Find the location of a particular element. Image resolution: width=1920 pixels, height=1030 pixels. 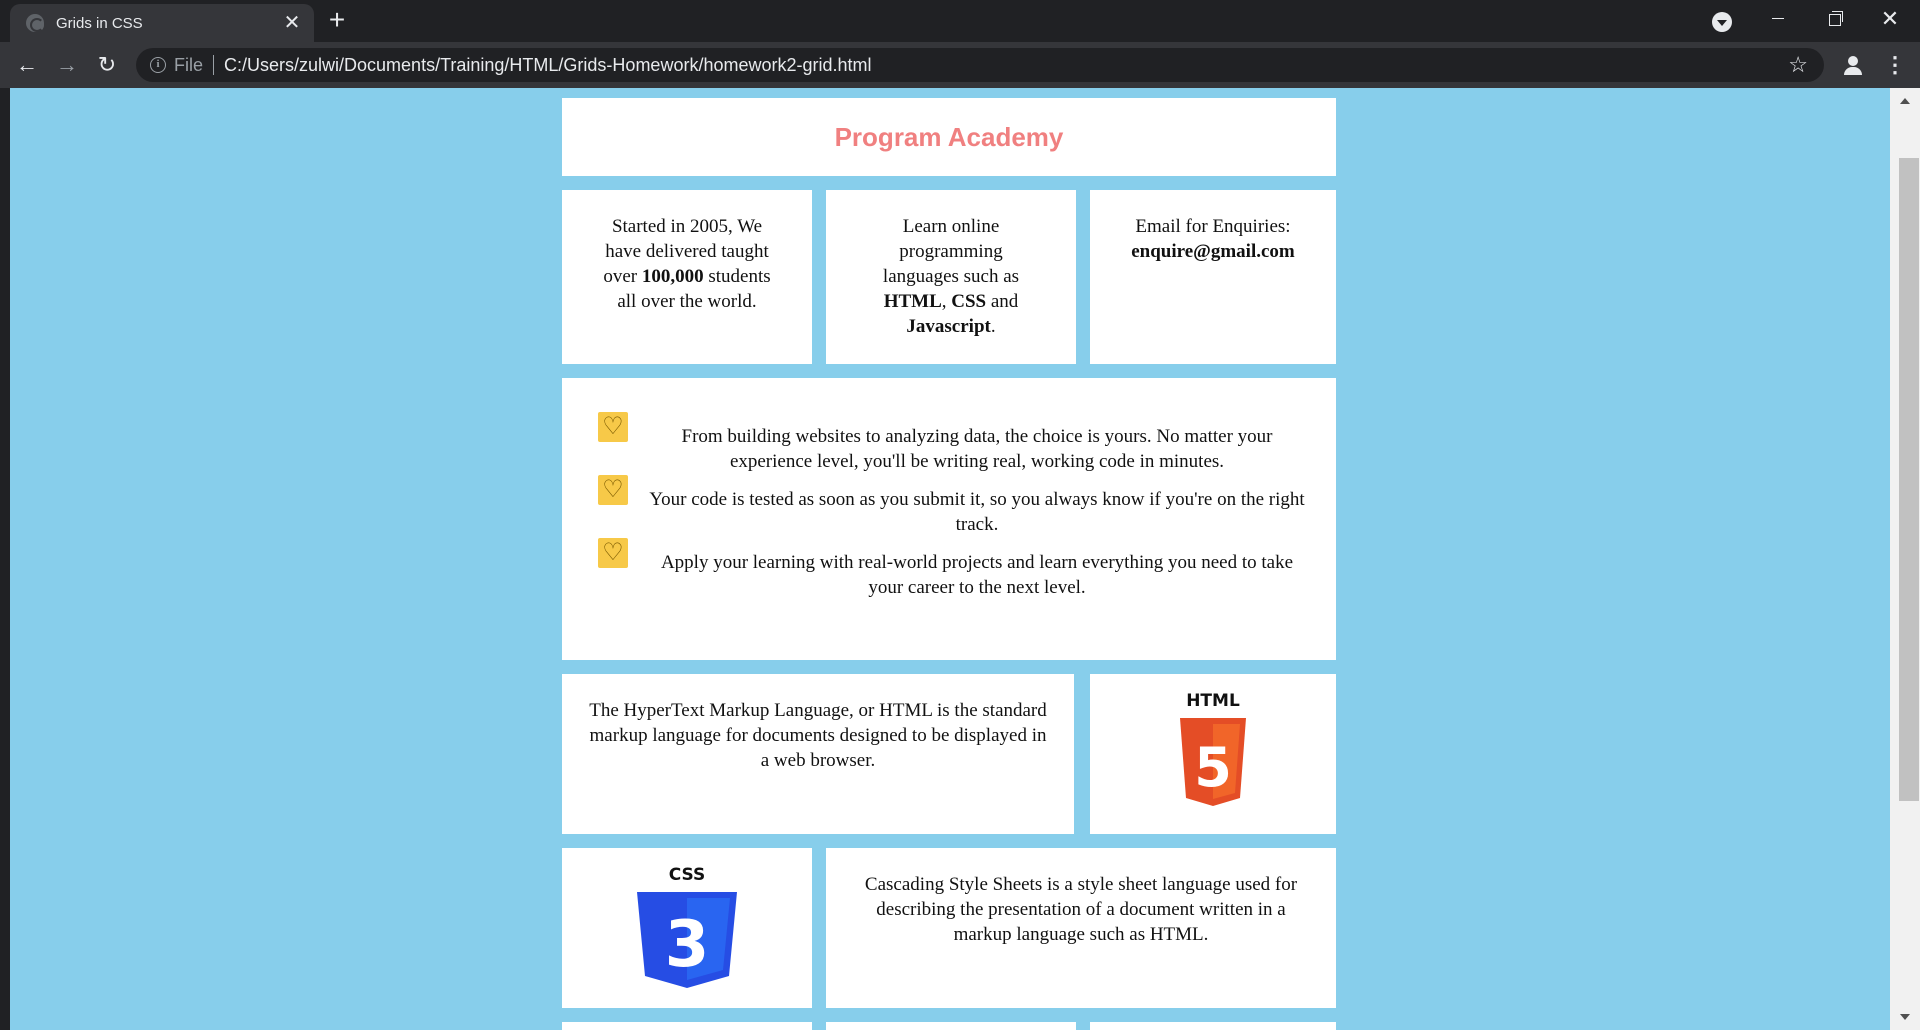

info-box-email: Email for Enquiries: enquire@gmail.com is located at coordinates (1213, 277).